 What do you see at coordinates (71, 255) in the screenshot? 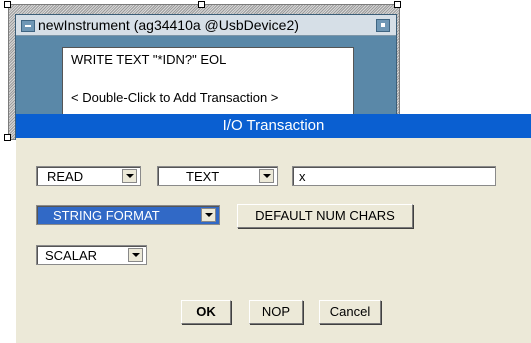
I see `shape-dropdown-value: SCALAR` at bounding box center [71, 255].